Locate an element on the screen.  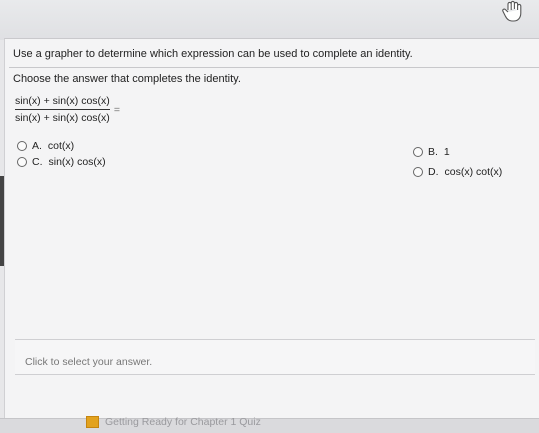
option-a-letter: A. is located at coordinates (37, 146).